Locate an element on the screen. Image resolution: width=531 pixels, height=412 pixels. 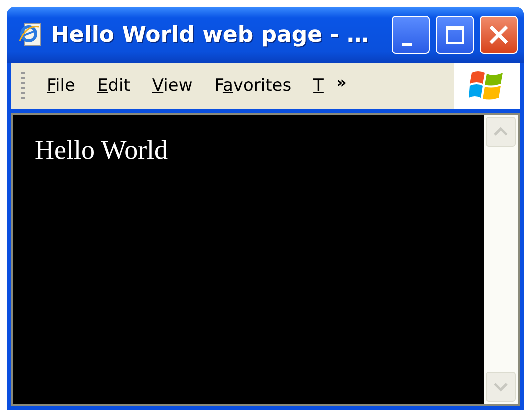
scroll-up-button is located at coordinates (501, 132).